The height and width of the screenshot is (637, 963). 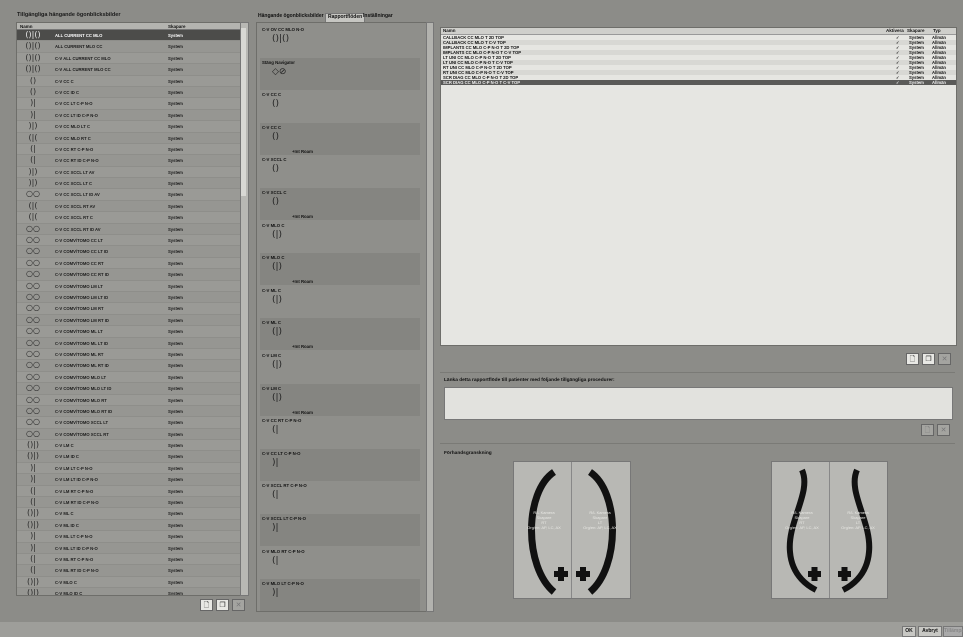 What do you see at coordinates (129, 457) in the screenshot?
I see `list-item: ()|) C-V LM ID C System` at bounding box center [129, 457].